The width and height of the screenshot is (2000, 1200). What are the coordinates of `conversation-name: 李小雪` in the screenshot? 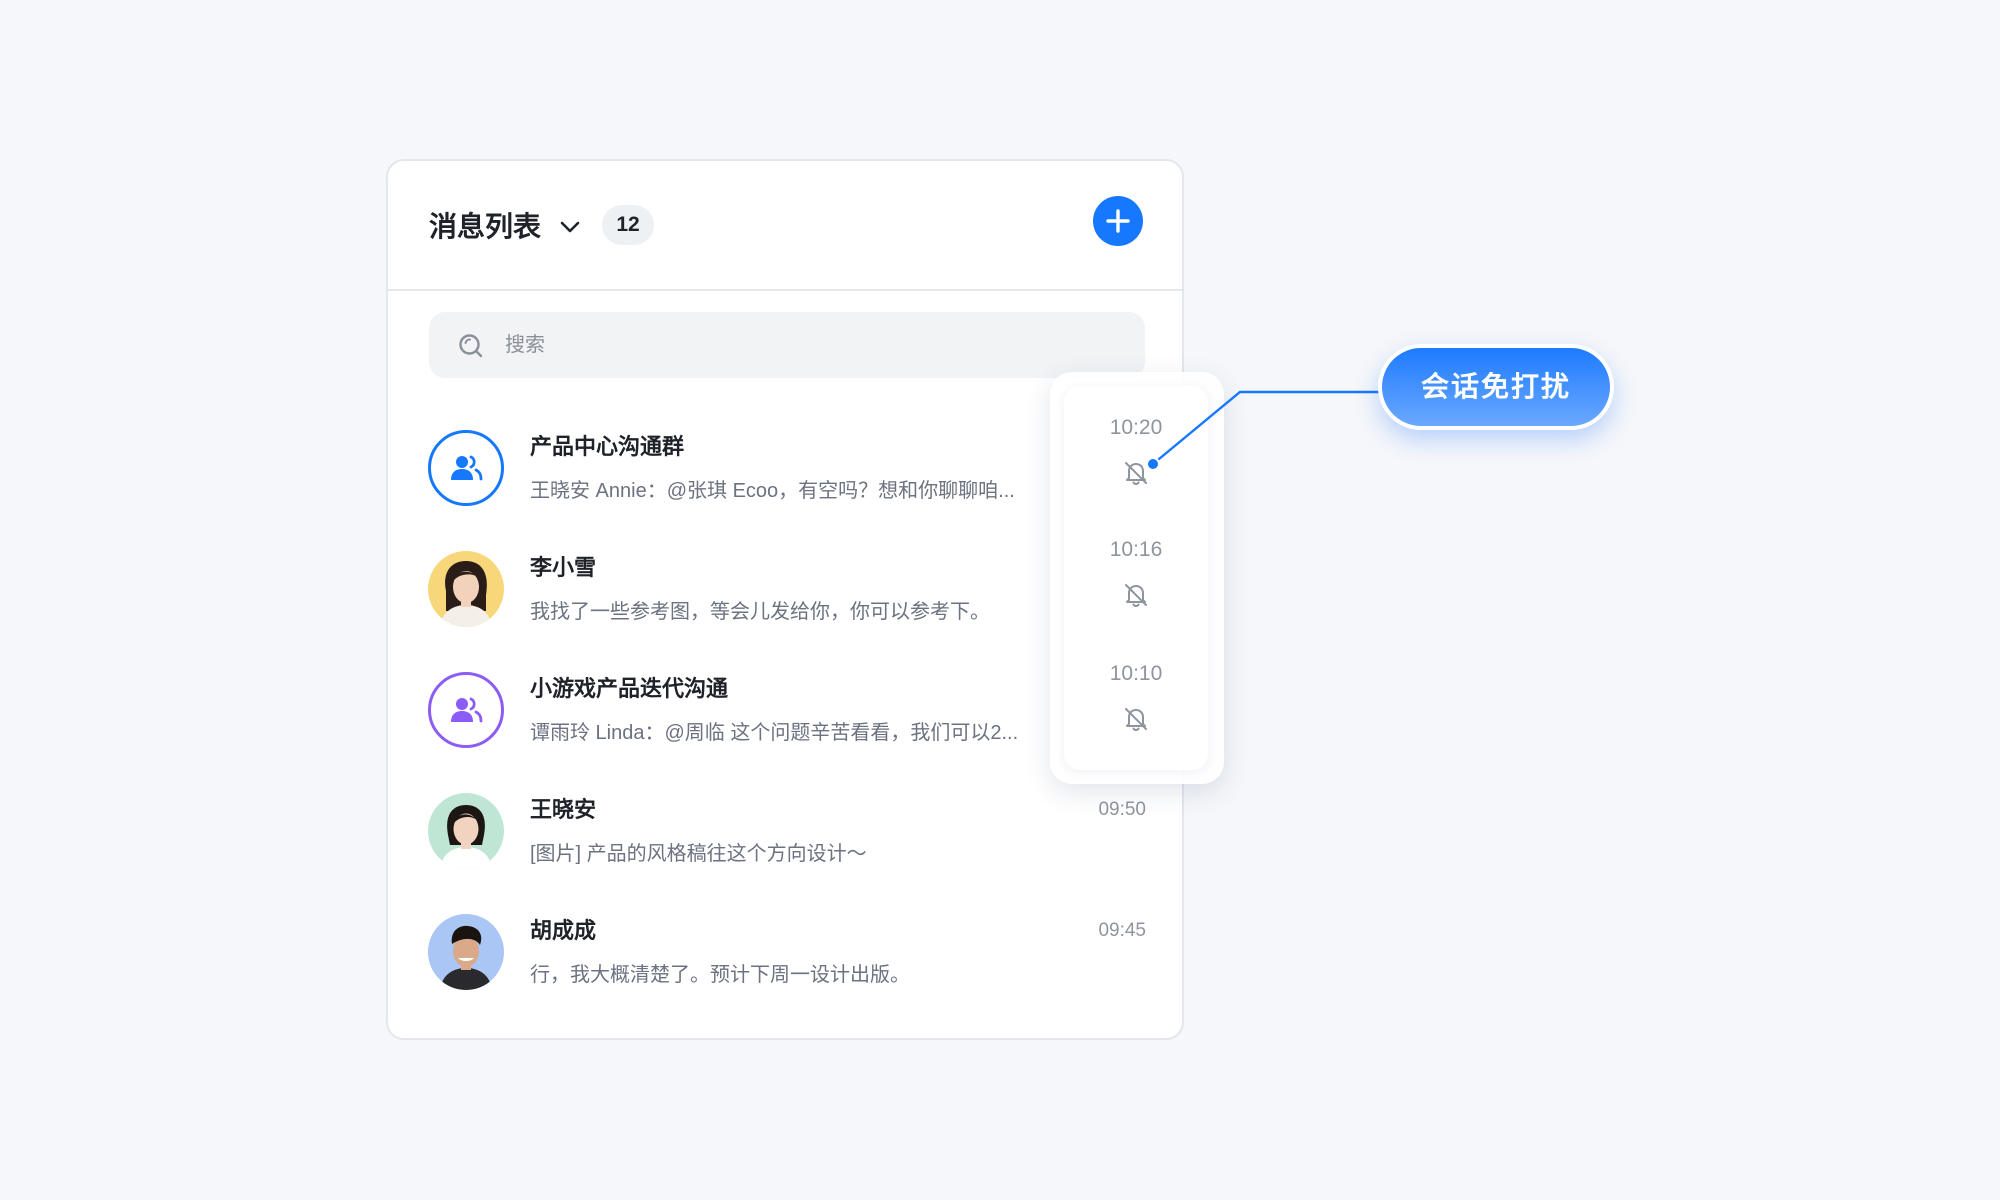 It's located at (563, 567).